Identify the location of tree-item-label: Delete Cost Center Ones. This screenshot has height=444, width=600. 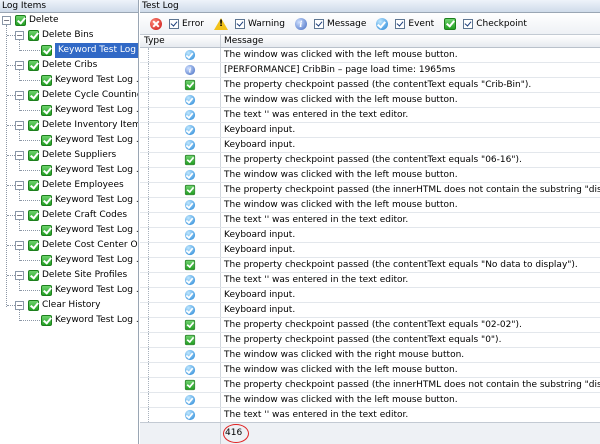
(90, 245).